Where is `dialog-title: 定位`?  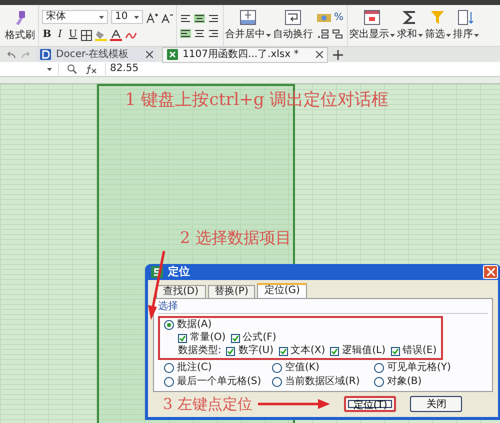
dialog-title: 定位 is located at coordinates (179, 272).